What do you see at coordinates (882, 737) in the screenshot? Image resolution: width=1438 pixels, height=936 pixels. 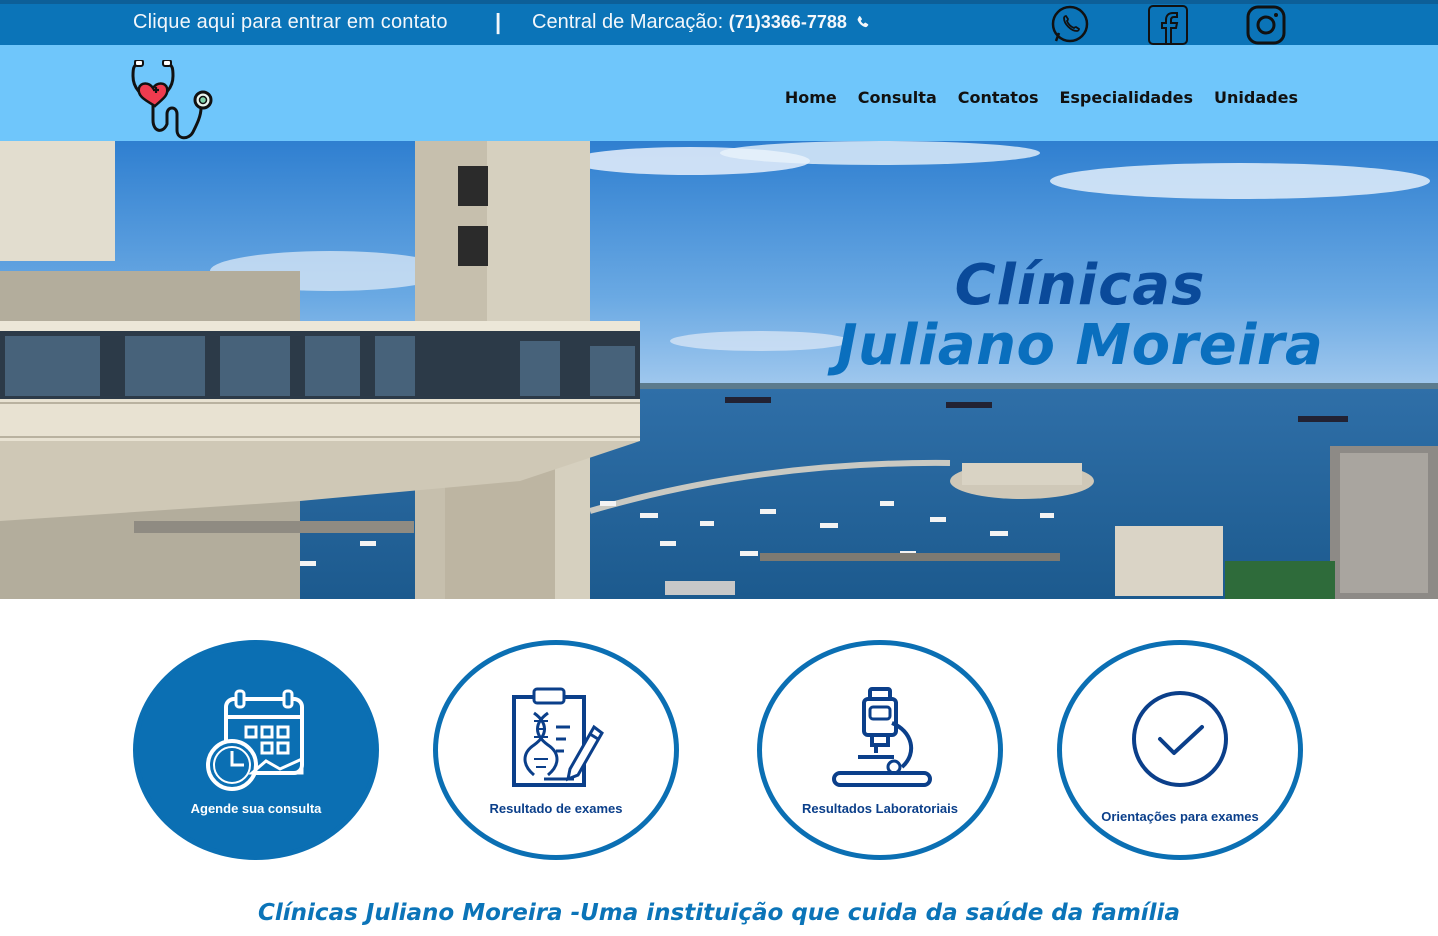 I see `microscope-icon` at bounding box center [882, 737].